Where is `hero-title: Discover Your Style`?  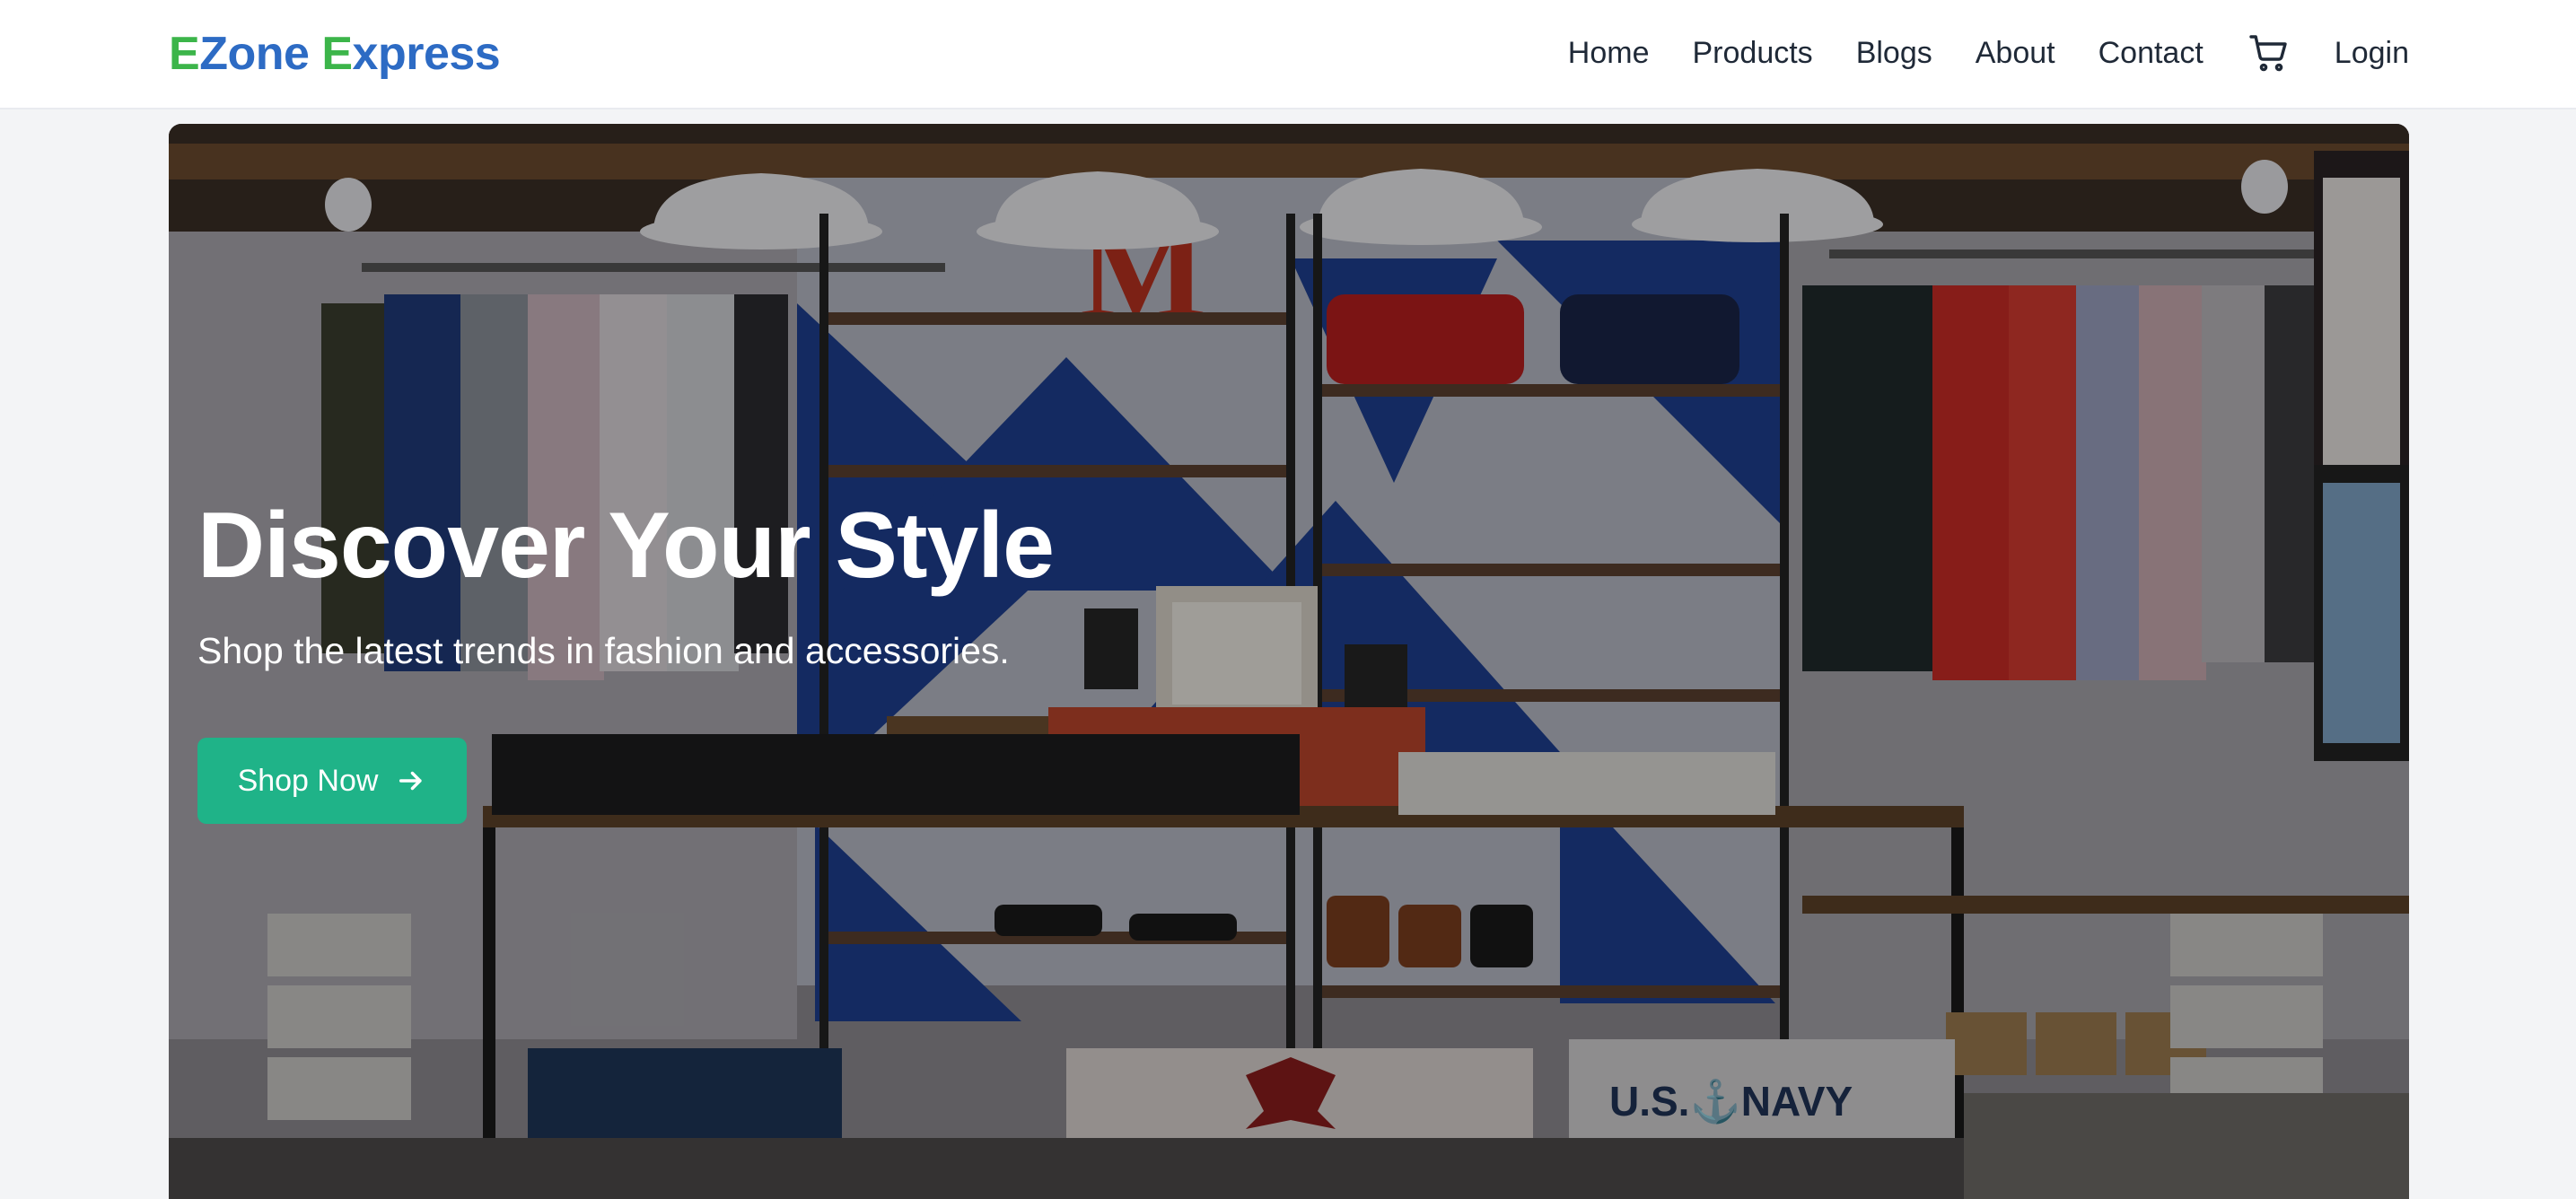
hero-title: Discover Your Style is located at coordinates (626, 546).